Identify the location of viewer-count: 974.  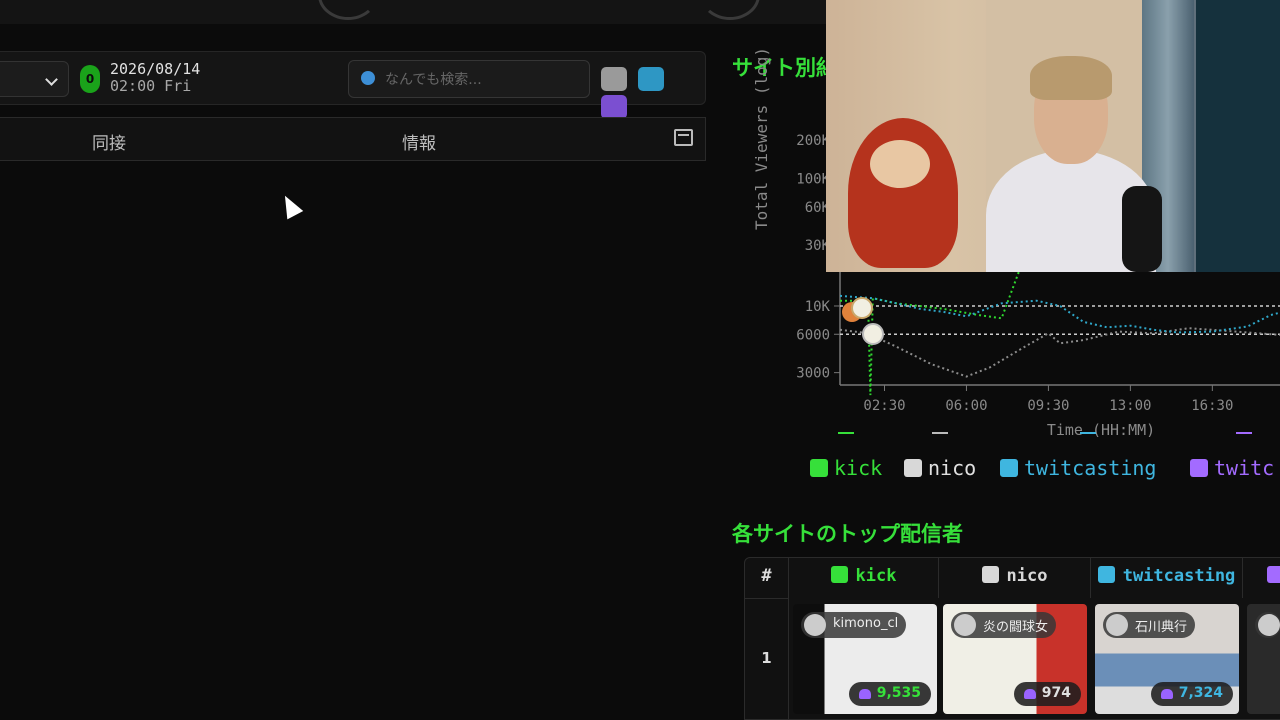
(1047, 694).